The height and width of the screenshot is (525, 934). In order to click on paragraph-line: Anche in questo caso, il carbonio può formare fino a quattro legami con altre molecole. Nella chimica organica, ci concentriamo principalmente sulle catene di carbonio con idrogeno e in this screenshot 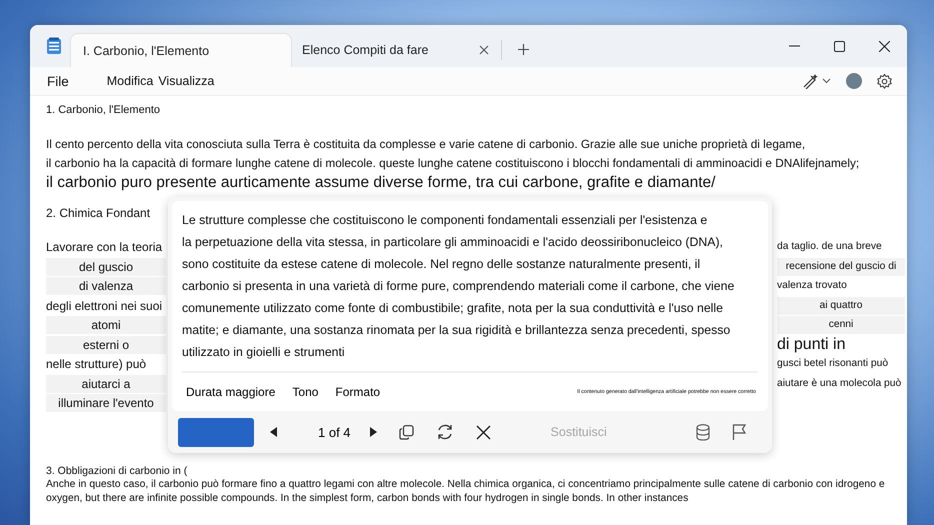, I will do `click(465, 485)`.